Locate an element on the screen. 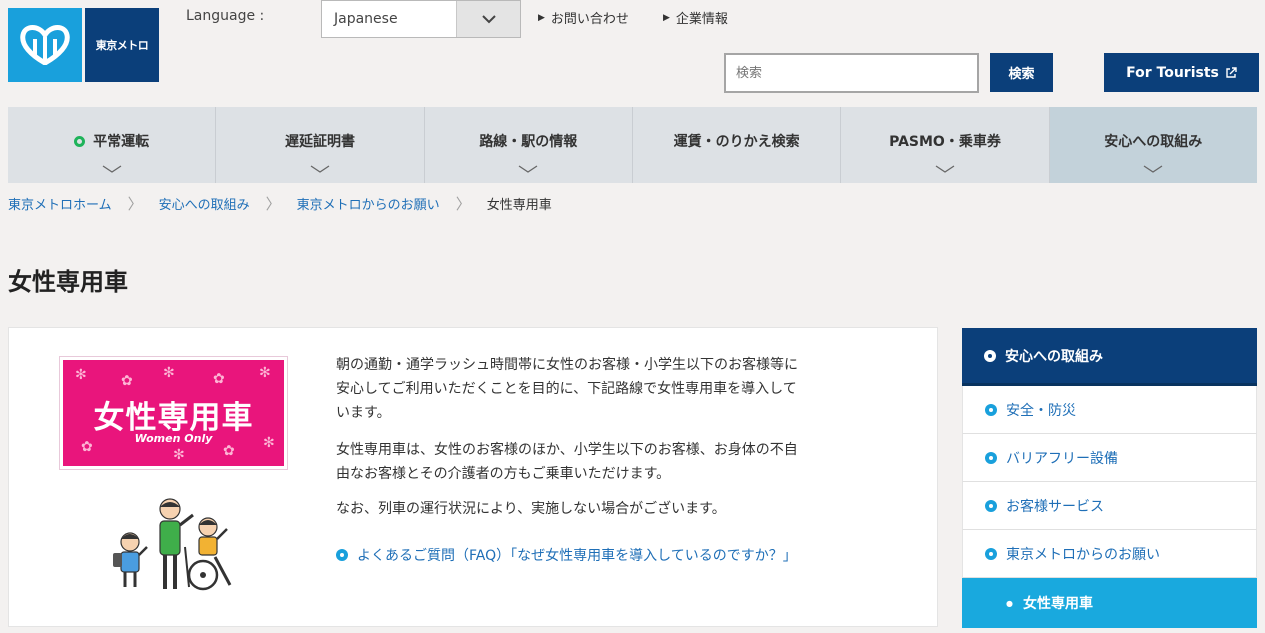 This screenshot has width=1265, height=633. sidebar-list: 安全・防災 バリアフリー設備 お客様サービス 東京メトロからのお願い is located at coordinates (1109, 482).